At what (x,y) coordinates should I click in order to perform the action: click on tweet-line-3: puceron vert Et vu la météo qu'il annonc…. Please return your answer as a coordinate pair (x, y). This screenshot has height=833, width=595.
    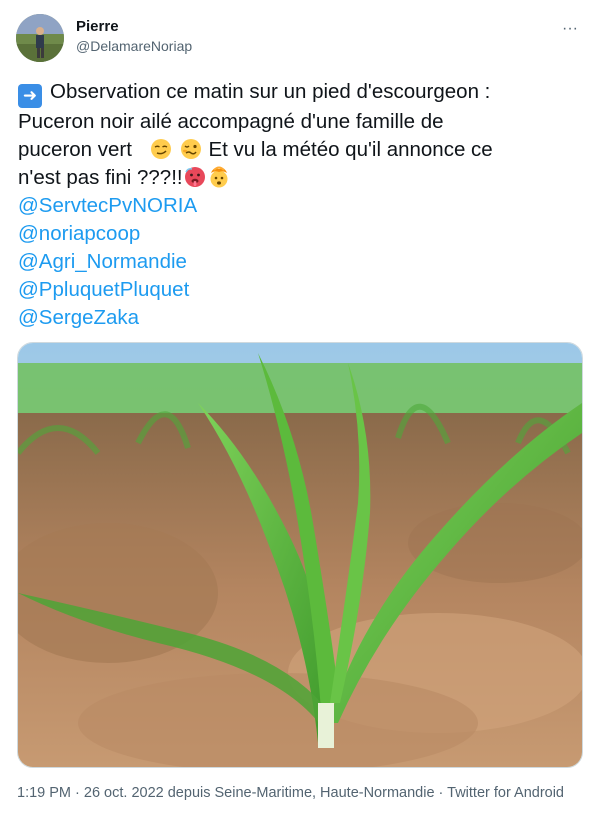
    Looking at the image, I should click on (298, 150).